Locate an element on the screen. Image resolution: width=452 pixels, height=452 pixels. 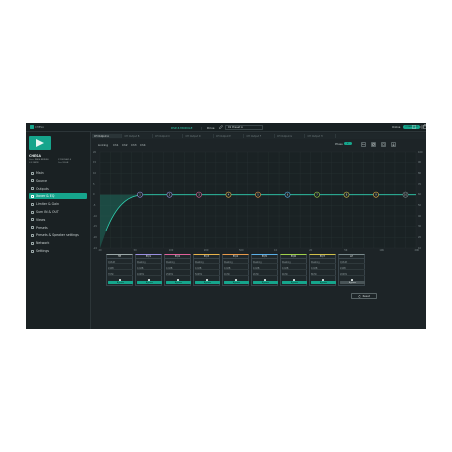
sidebar-item-6: Views is located at coordinates (58, 220).